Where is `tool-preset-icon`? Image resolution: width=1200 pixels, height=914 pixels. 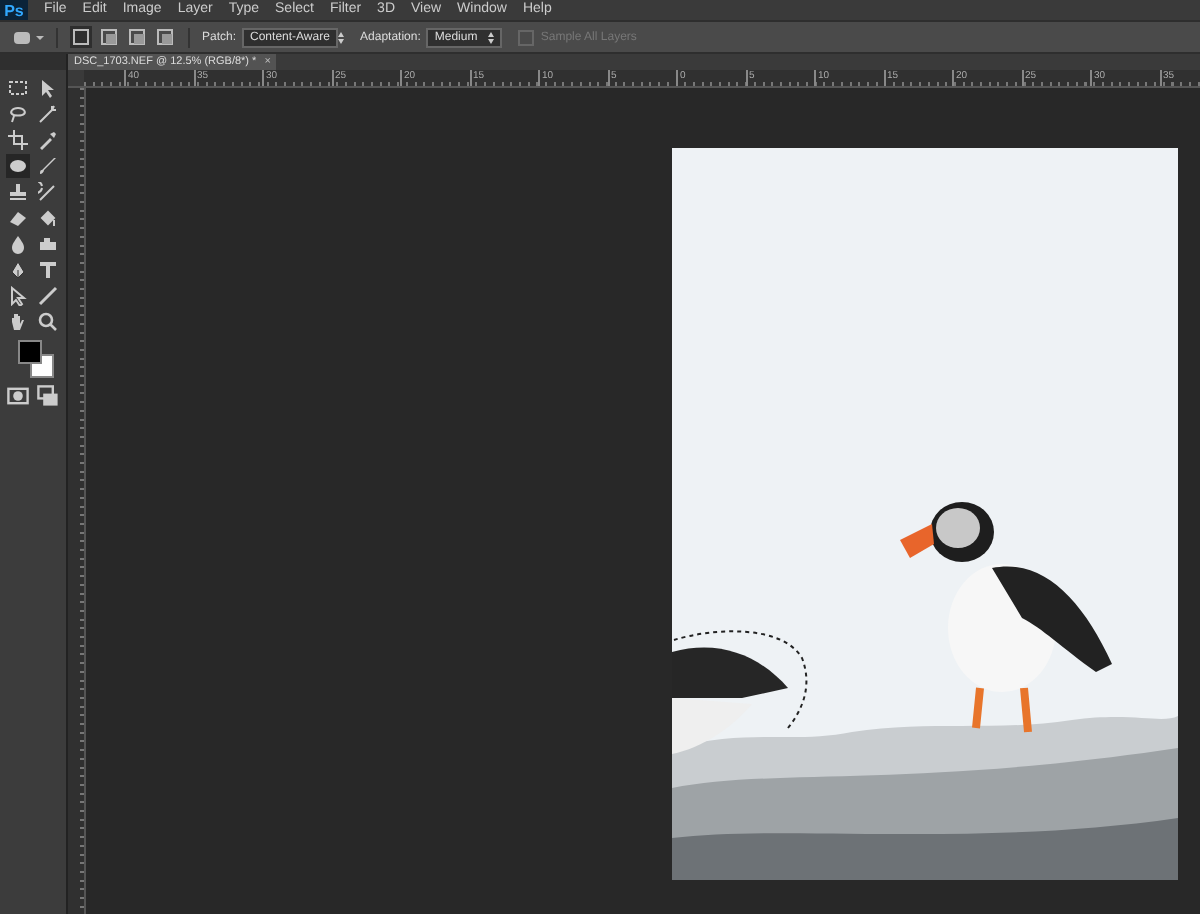
tool-preset-icon is located at coordinates (28, 37).